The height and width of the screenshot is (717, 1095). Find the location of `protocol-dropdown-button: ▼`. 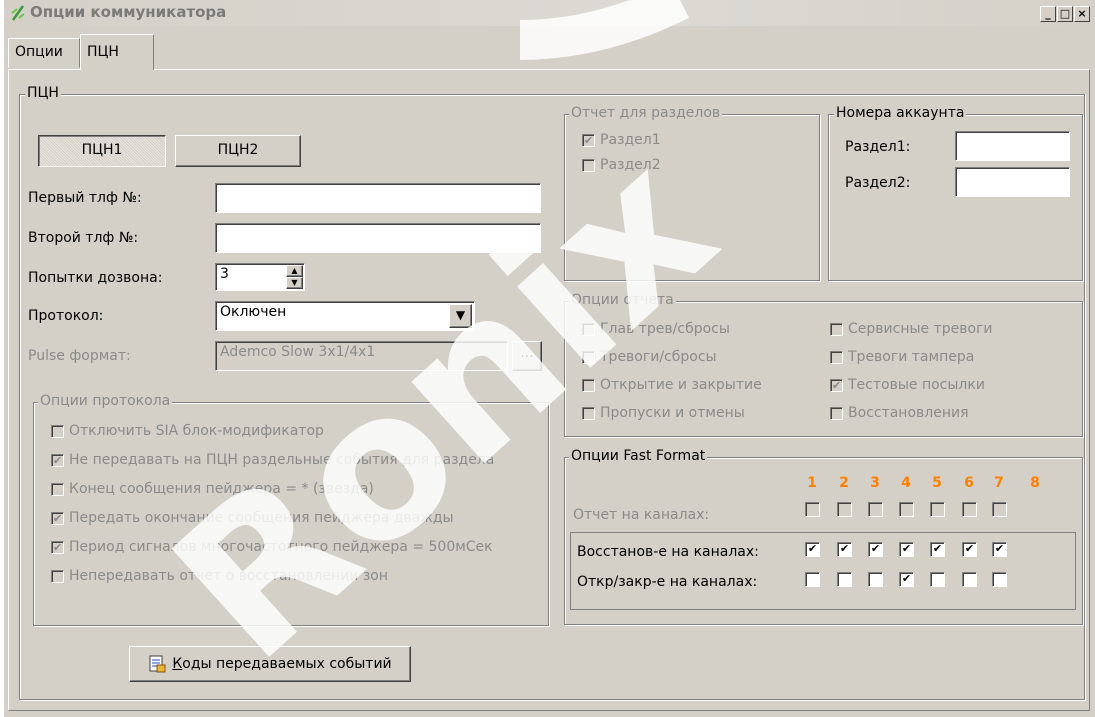

protocol-dropdown-button: ▼ is located at coordinates (460, 316).